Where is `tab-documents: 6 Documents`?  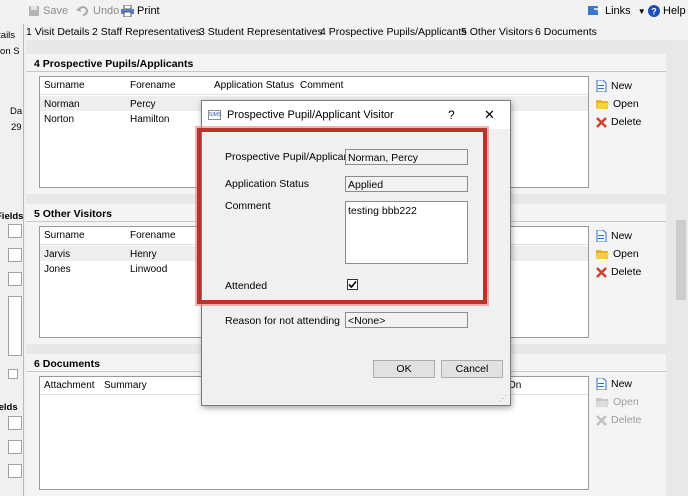 tab-documents: 6 Documents is located at coordinates (566, 32).